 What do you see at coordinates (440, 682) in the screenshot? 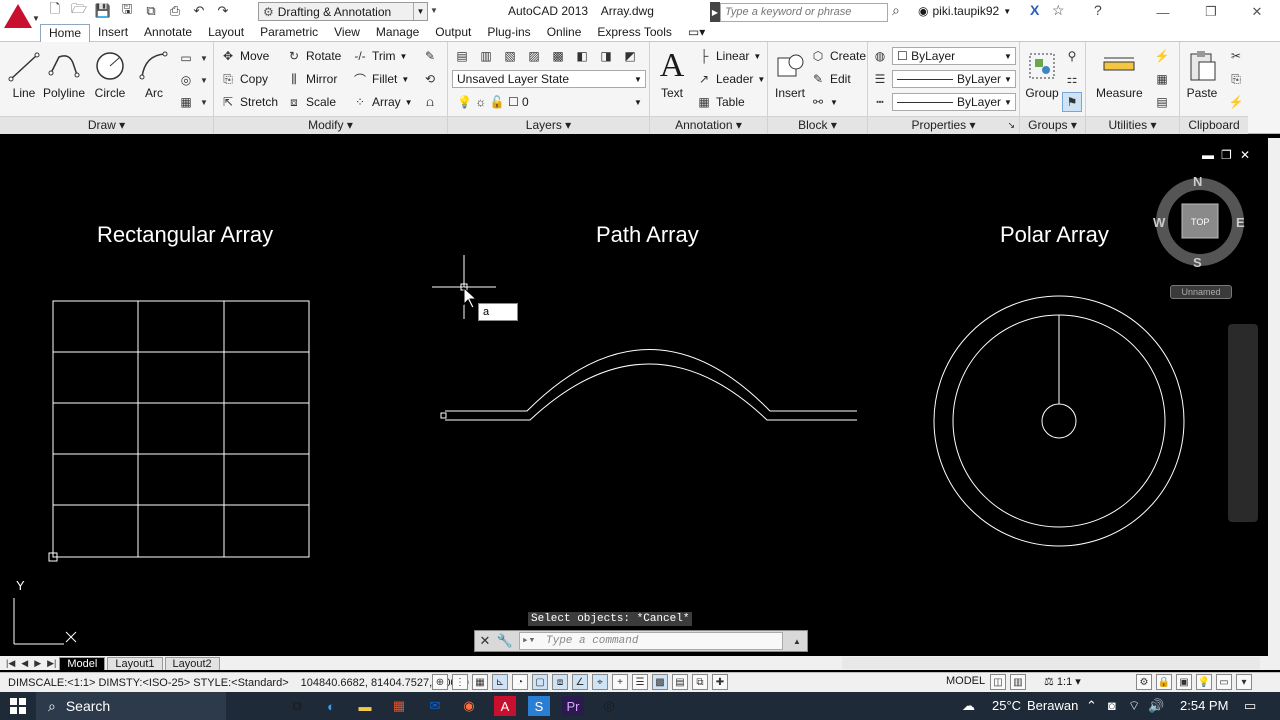
I see `infer-constraints-icon: ⊕` at bounding box center [440, 682].